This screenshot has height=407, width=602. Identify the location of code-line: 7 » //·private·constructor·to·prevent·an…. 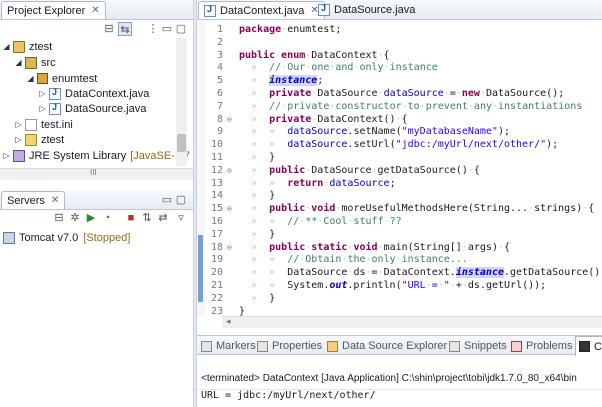
(393, 106).